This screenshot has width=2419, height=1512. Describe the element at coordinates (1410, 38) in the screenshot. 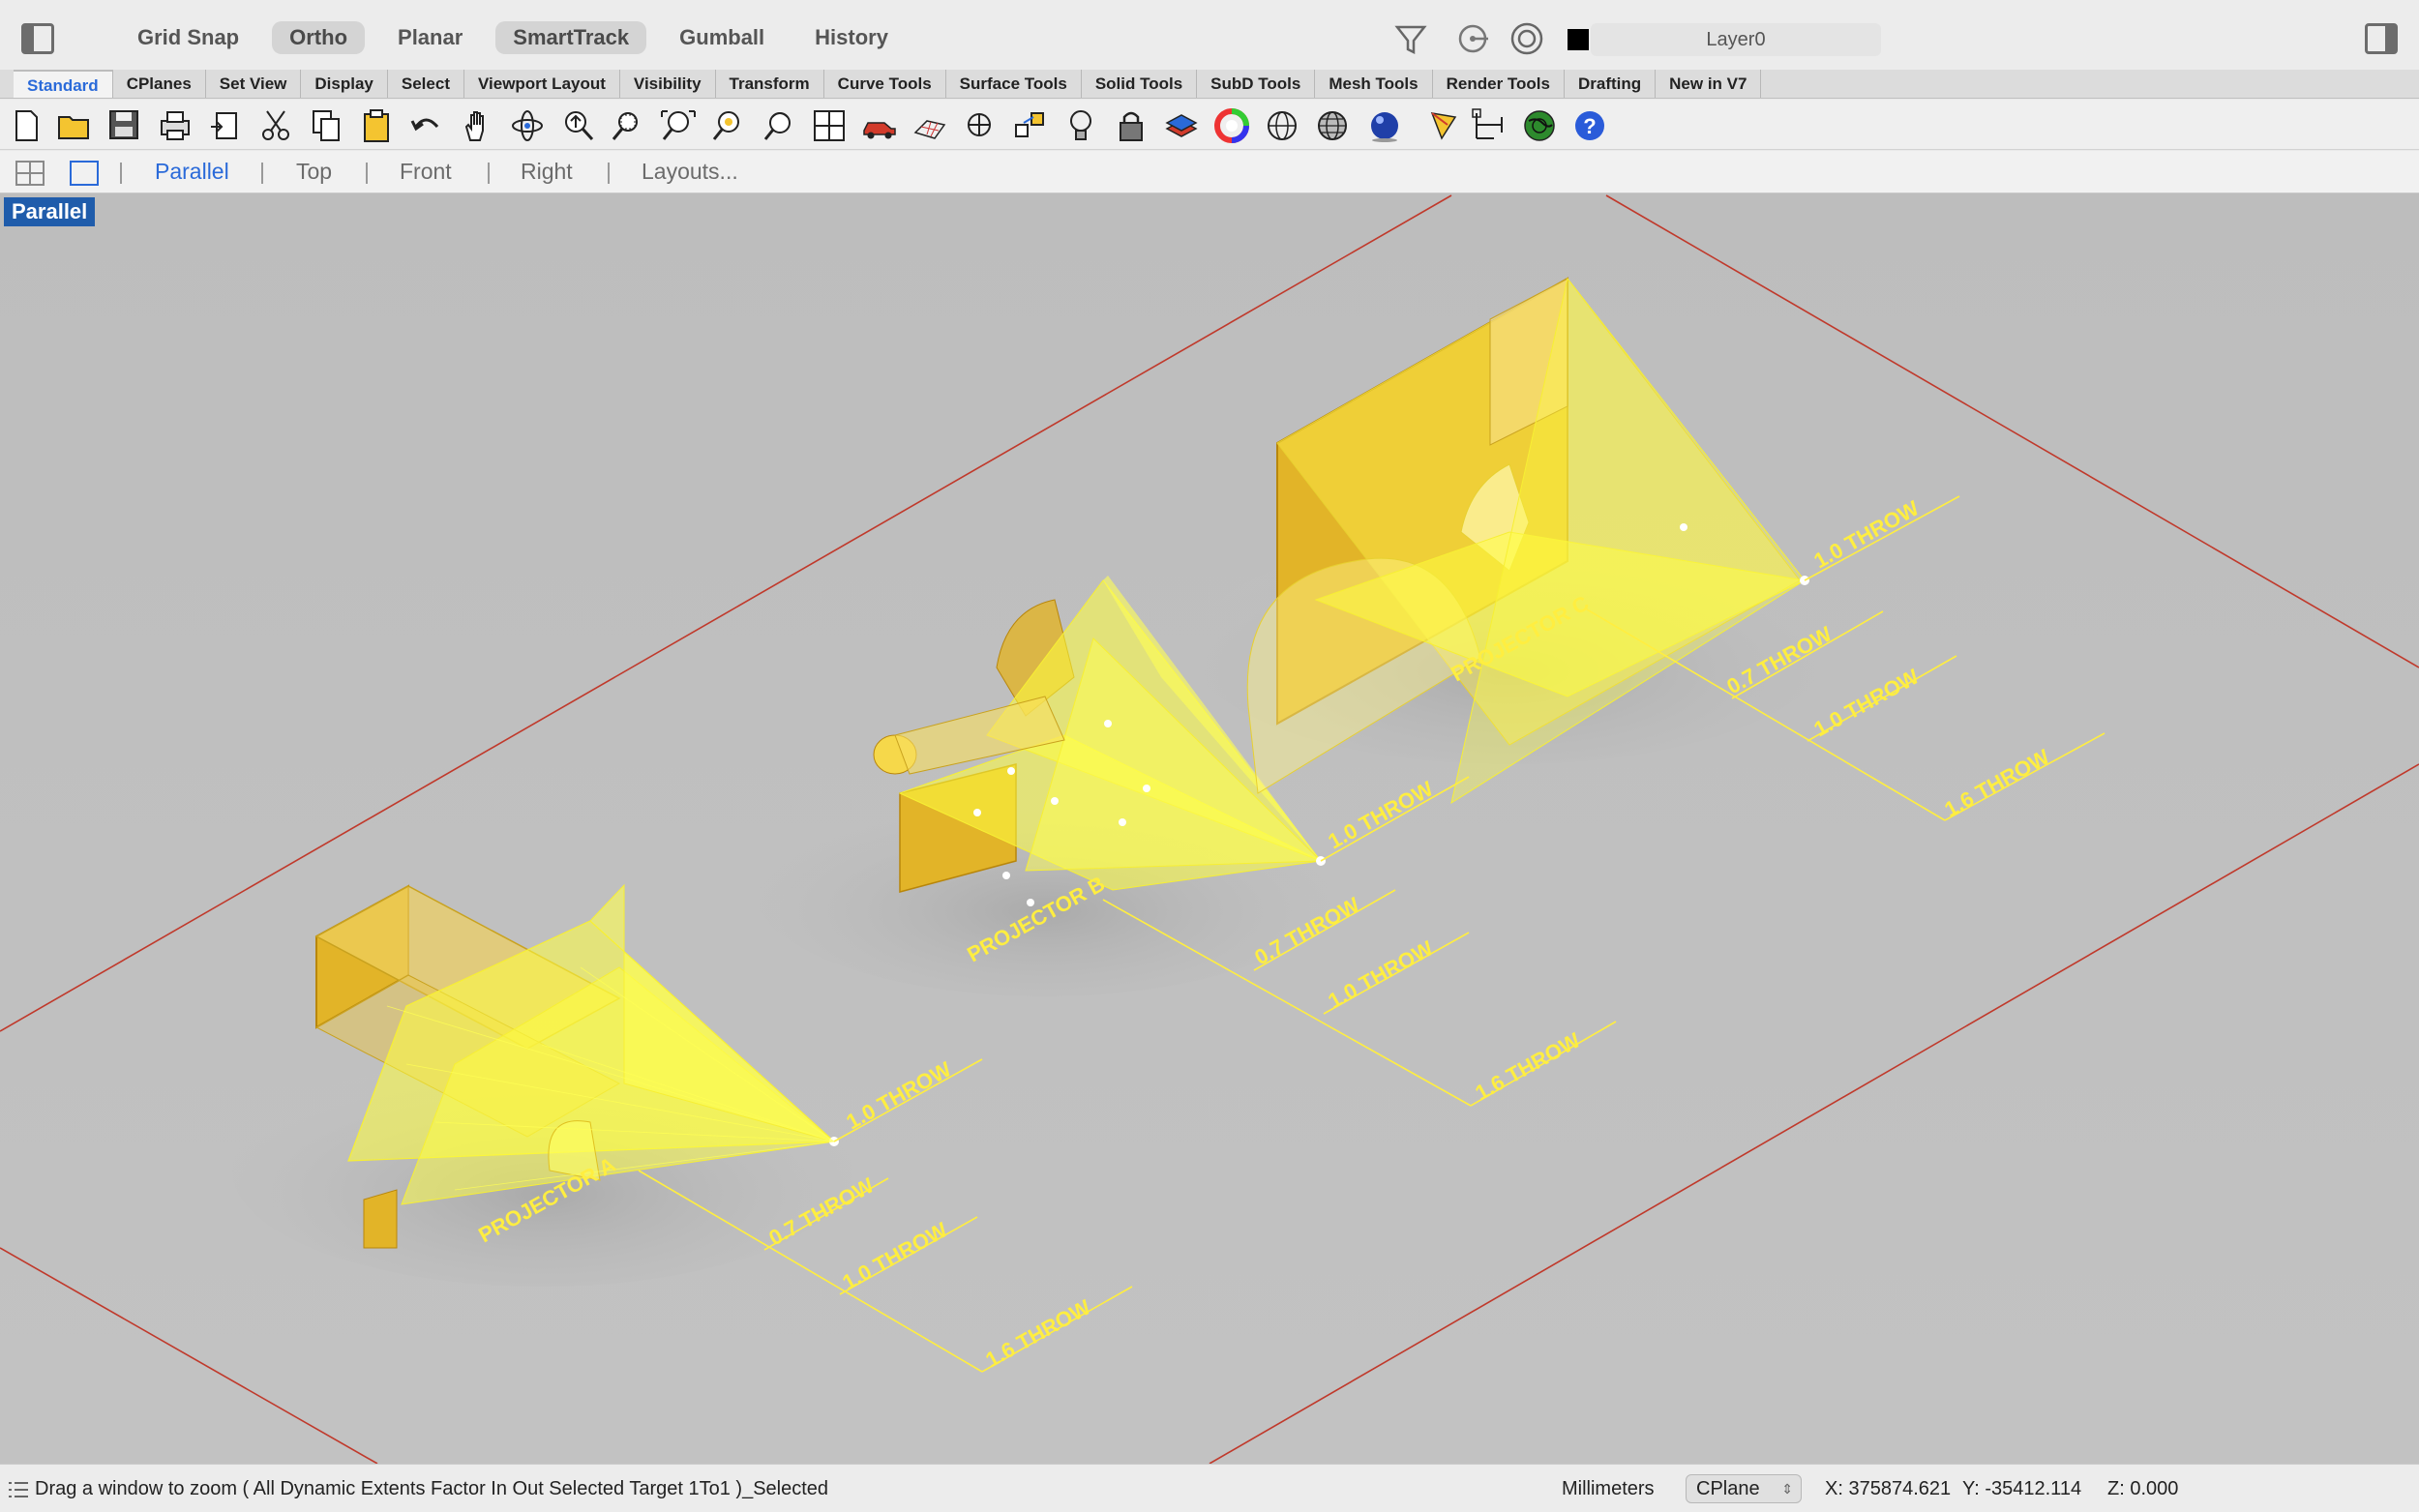

I see `filter-icon` at that location.